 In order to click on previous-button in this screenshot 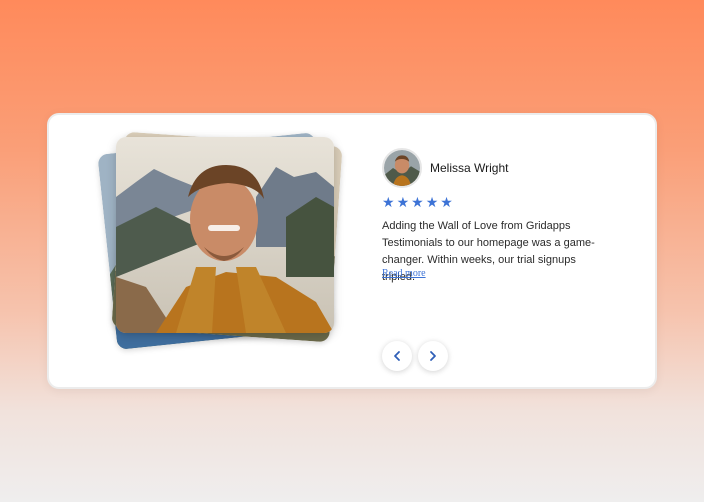, I will do `click(397, 356)`.